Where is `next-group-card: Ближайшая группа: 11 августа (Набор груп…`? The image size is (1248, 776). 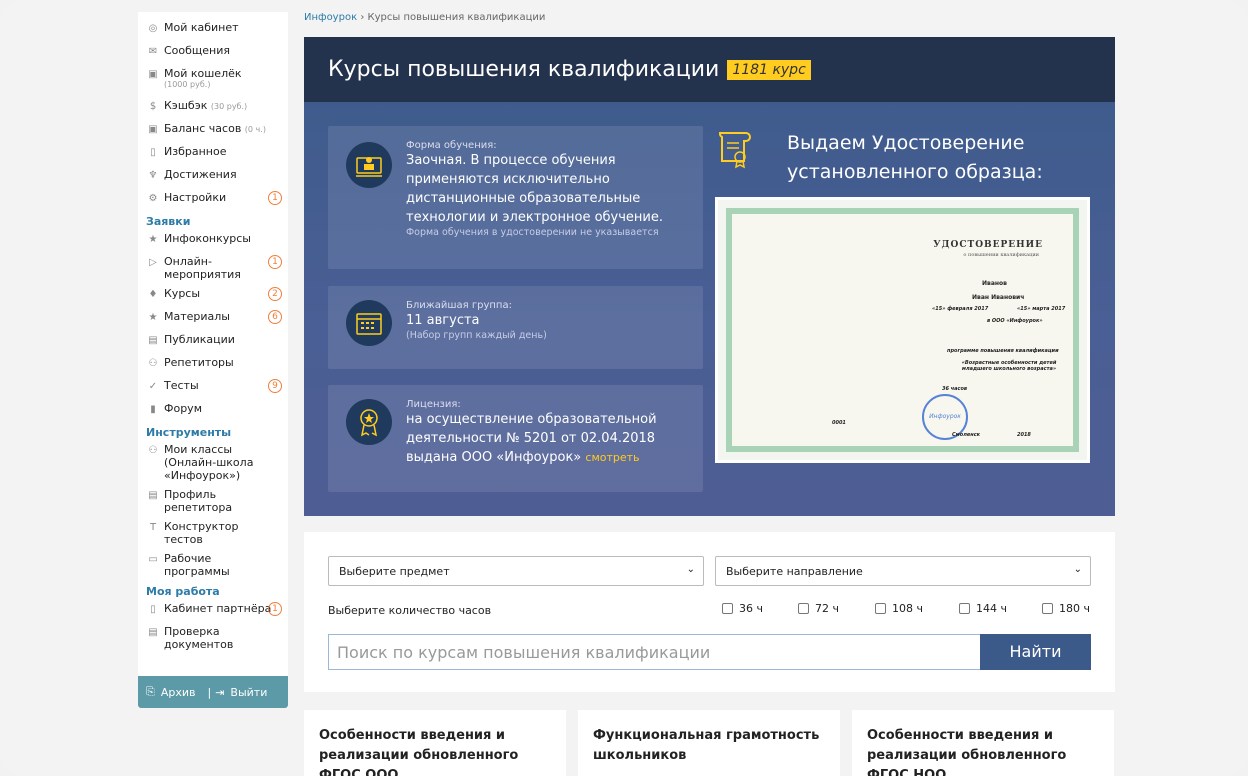
next-group-card: Ближайшая группа: 11 августа (Набор груп… is located at coordinates (515, 327).